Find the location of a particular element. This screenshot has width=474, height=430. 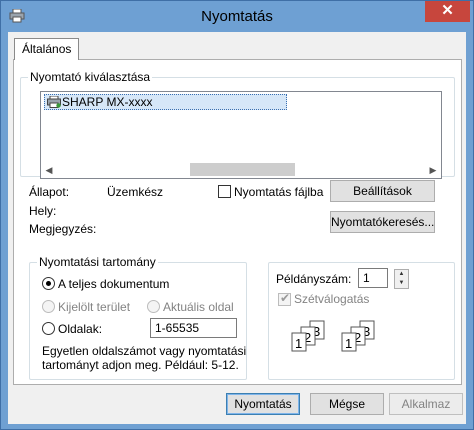

printer-icon is located at coordinates (54, 102).